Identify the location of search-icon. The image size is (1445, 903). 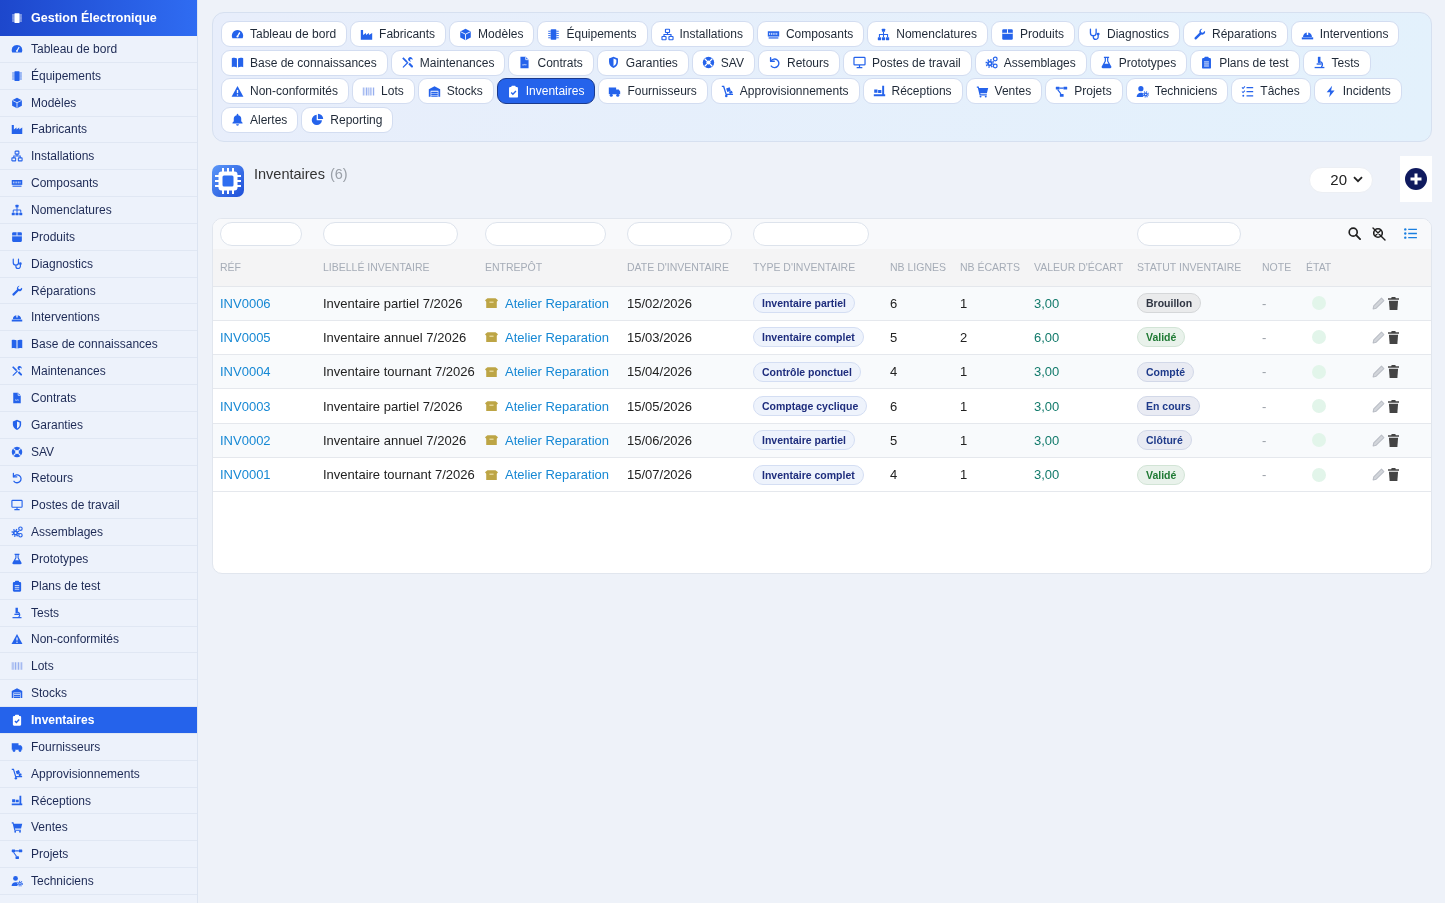
(1354, 233).